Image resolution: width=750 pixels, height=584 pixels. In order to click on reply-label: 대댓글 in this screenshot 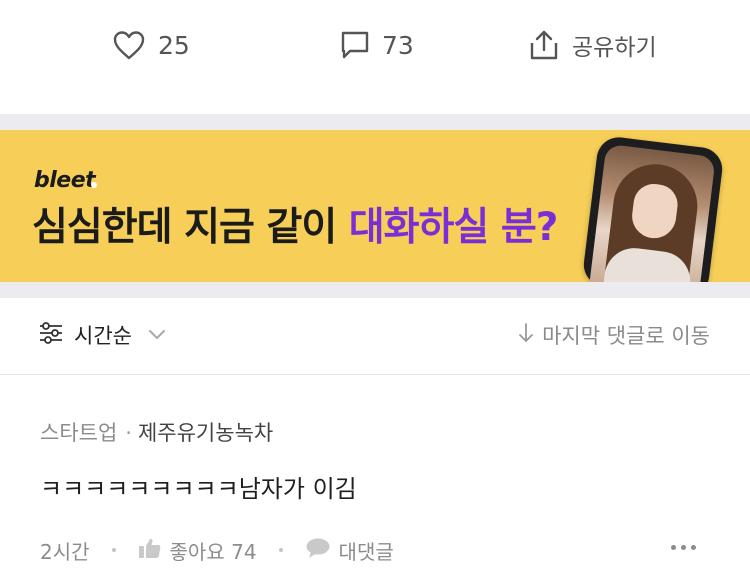, I will do `click(366, 551)`.